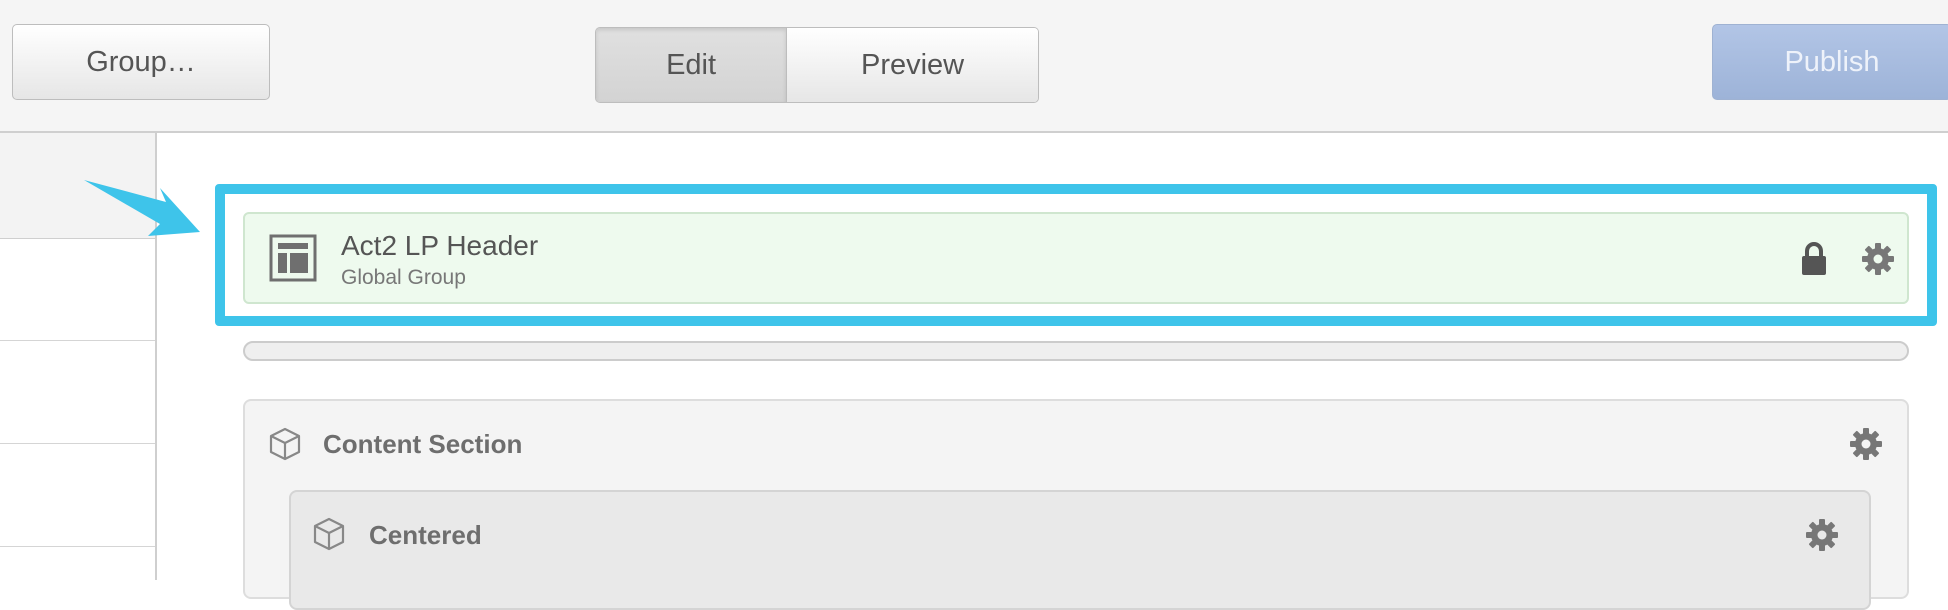 This screenshot has width=1948, height=610. What do you see at coordinates (1814, 259) in the screenshot?
I see `lock-icon` at bounding box center [1814, 259].